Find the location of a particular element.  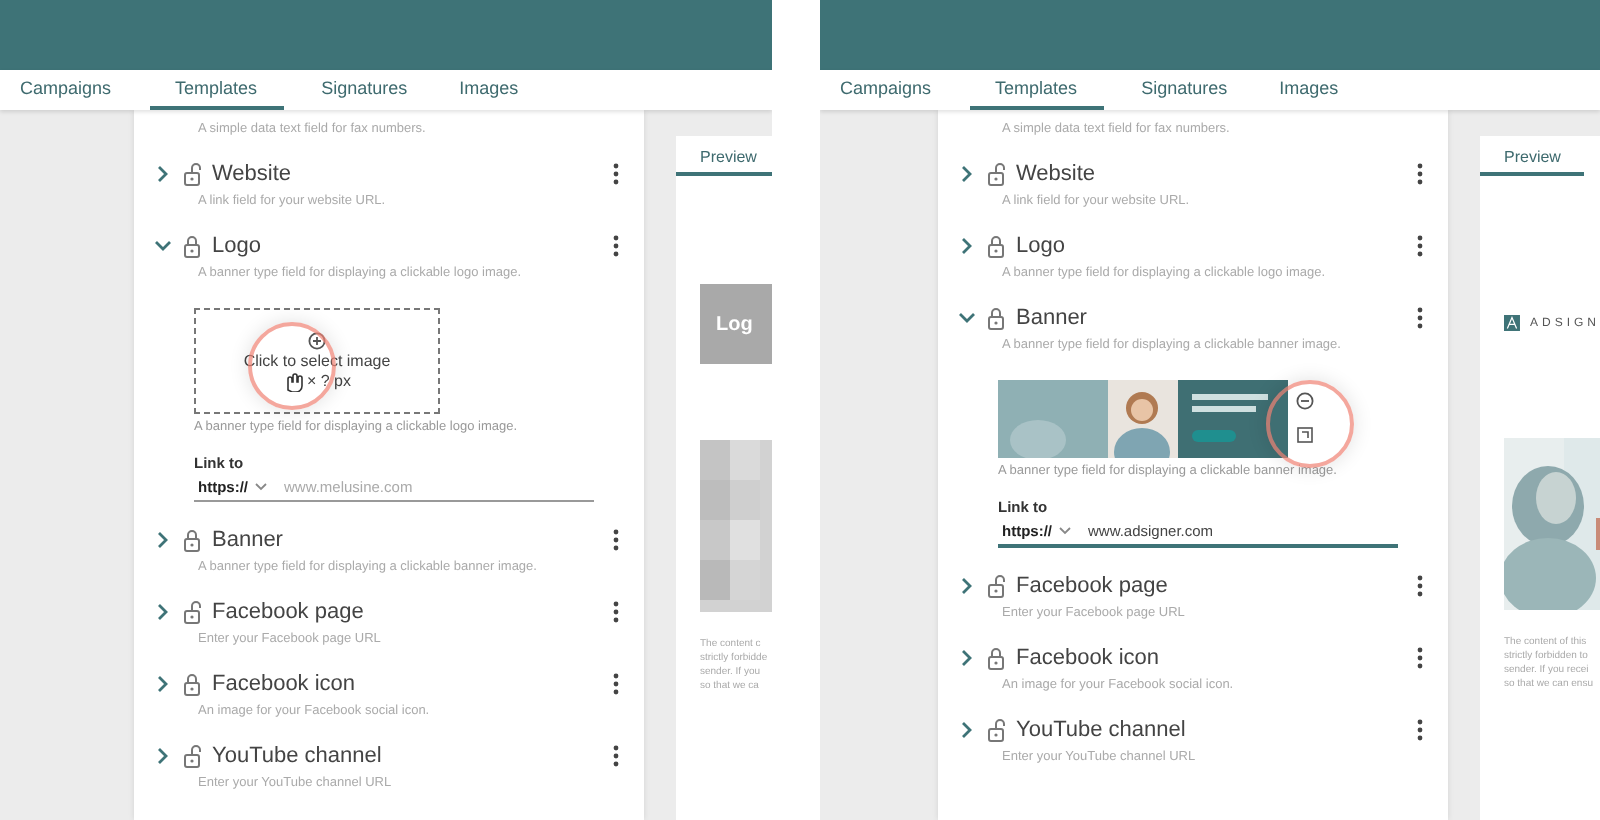

hand-cursor-icon is located at coordinates (293, 380).